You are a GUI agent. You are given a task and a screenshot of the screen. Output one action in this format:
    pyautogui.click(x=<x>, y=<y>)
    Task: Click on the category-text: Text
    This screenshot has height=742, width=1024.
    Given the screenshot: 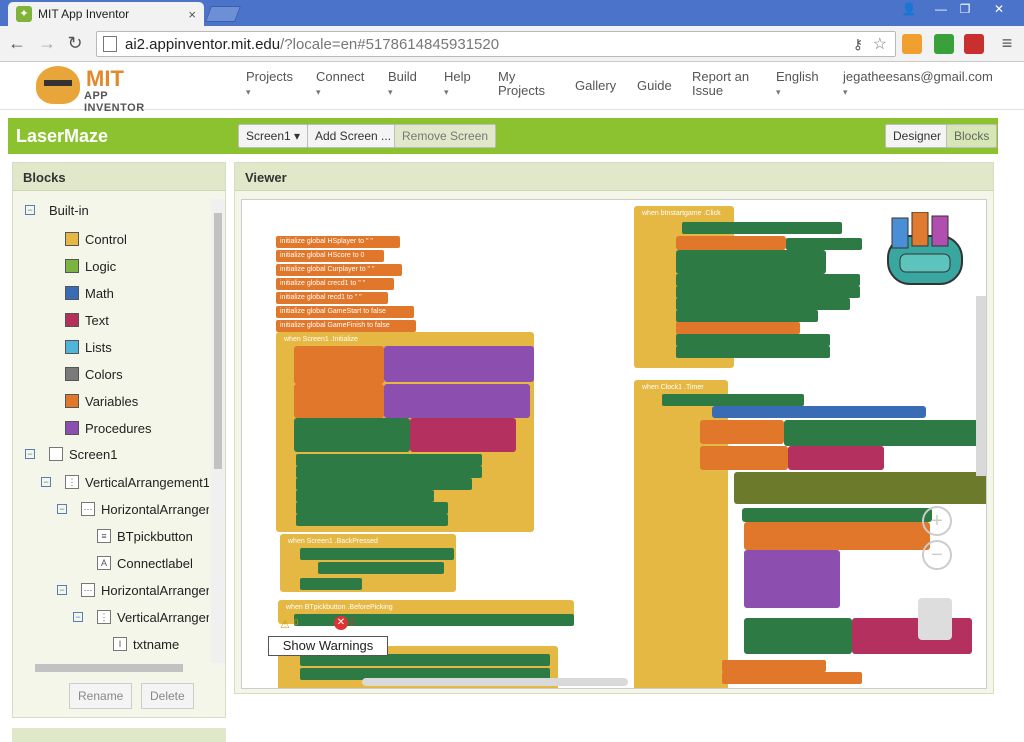 What is the action you would take?
    pyautogui.click(x=87, y=320)
    